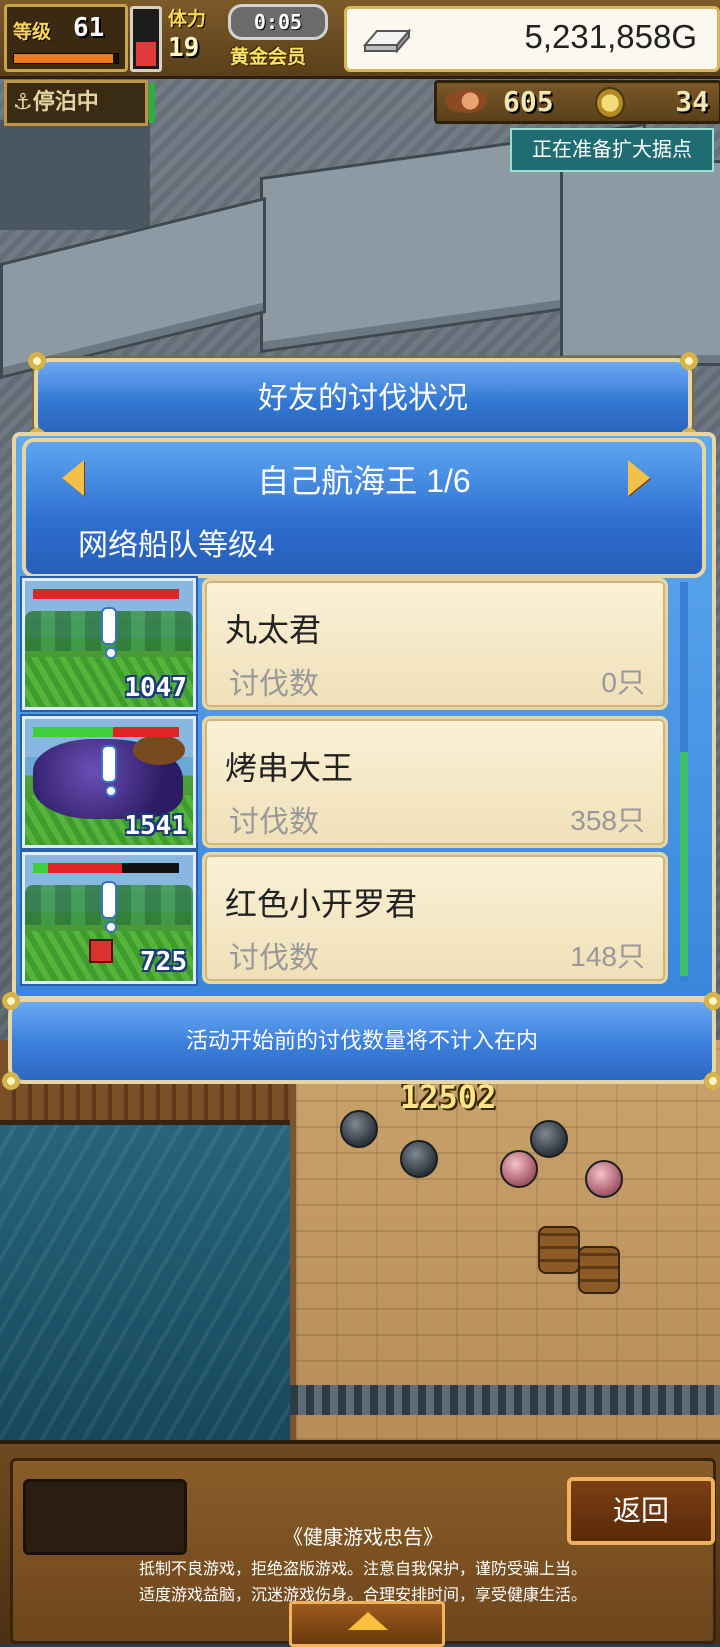  Describe the element at coordinates (639, 478) in the screenshot. I see `next-arrow-icon` at that location.